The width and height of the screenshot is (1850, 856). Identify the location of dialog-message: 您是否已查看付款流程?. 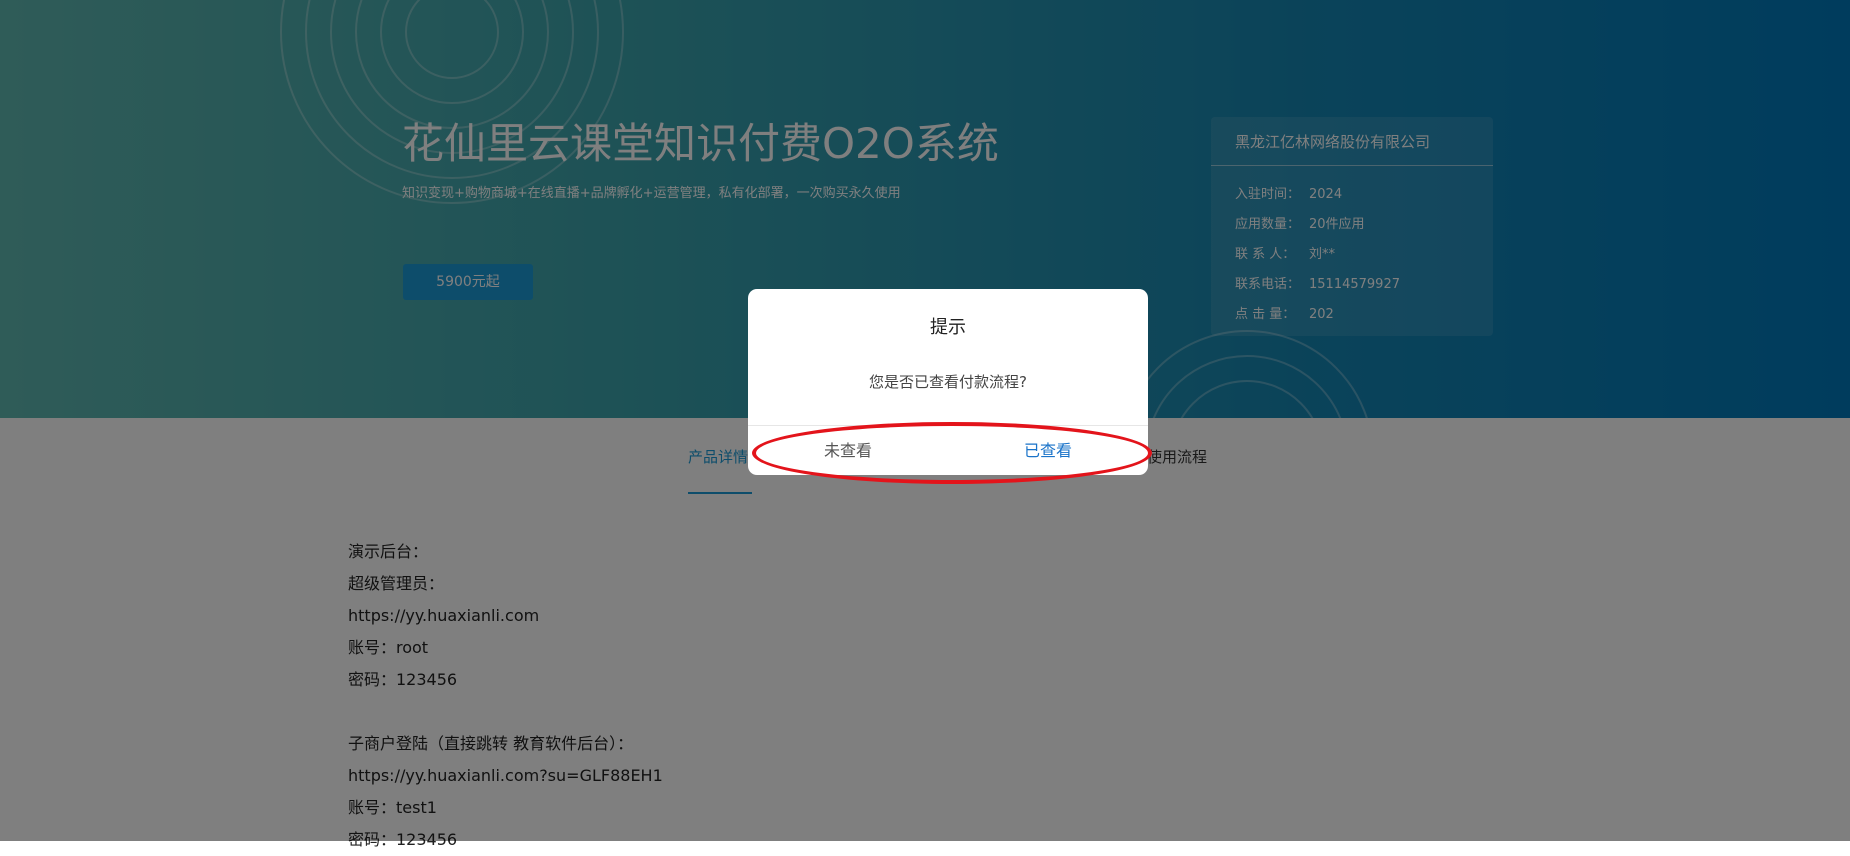
(948, 382).